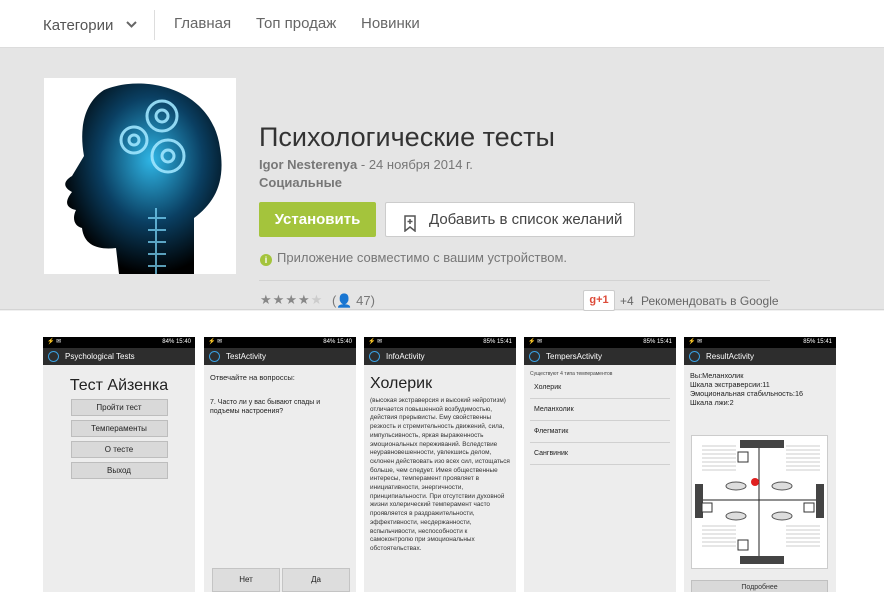 This screenshot has height=592, width=884. What do you see at coordinates (252, 377) in the screenshot?
I see `test-prompt: Отвечайте на вопроссы:` at bounding box center [252, 377].